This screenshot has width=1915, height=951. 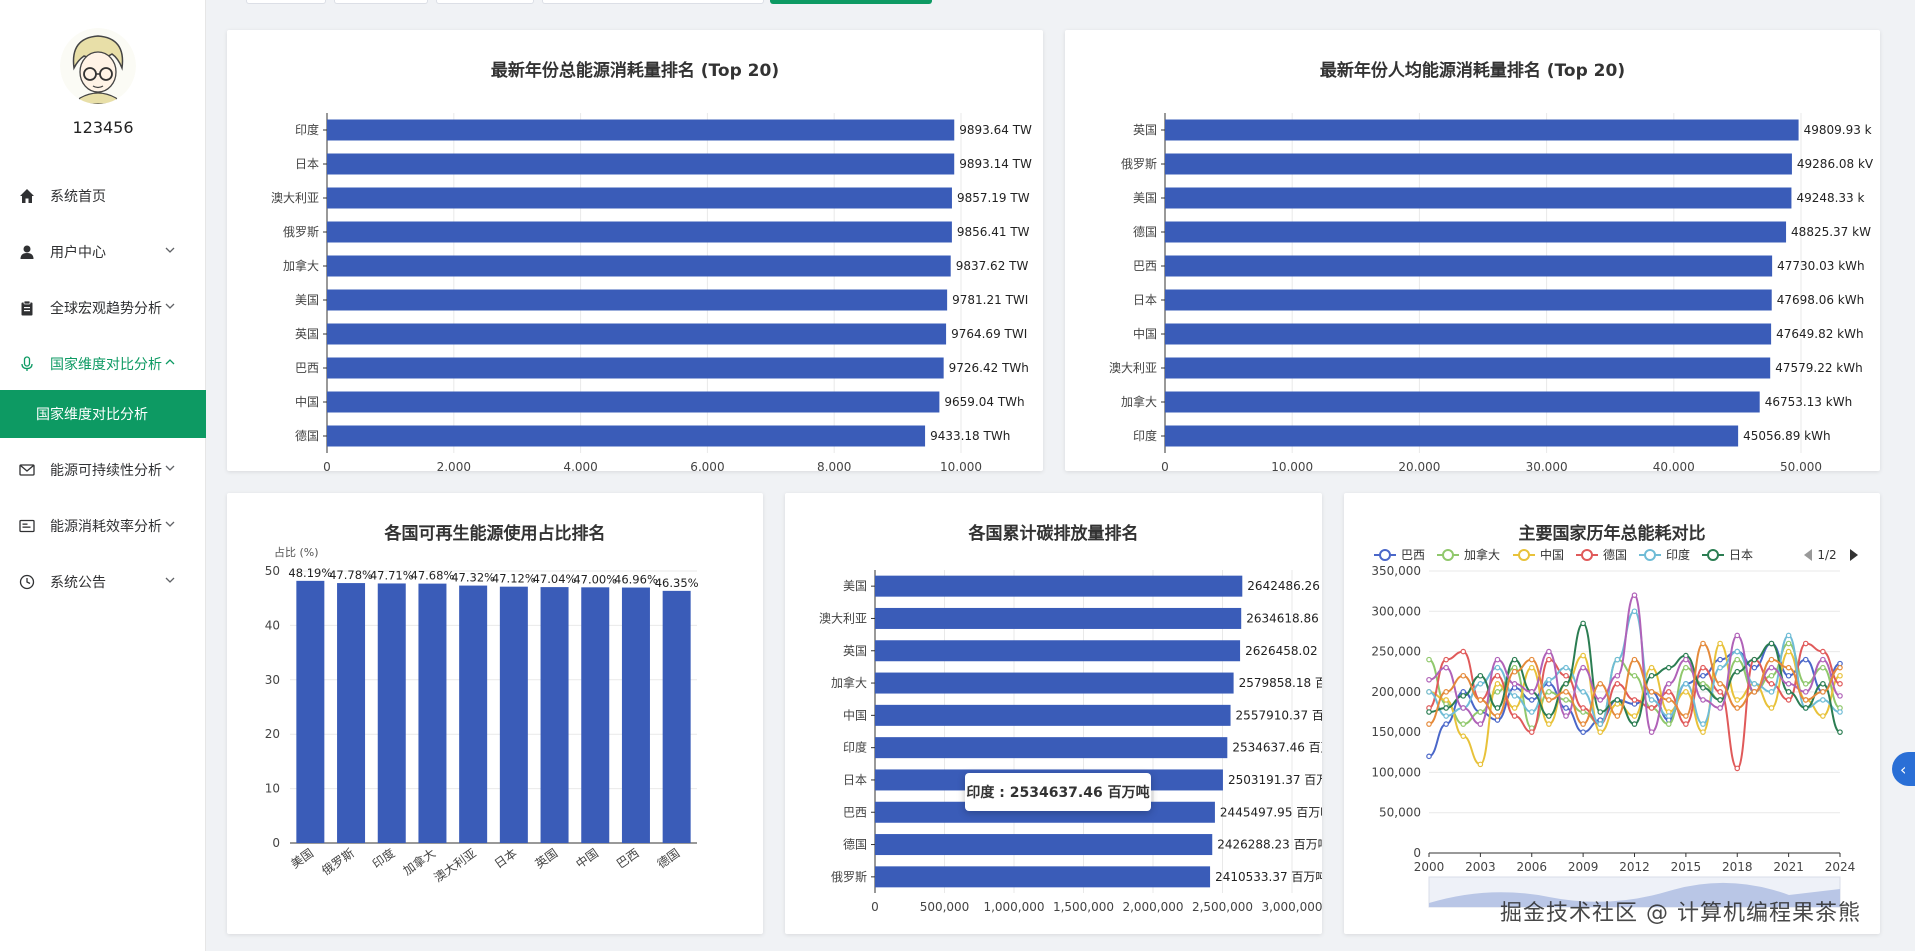 What do you see at coordinates (1686, 867) in the screenshot?
I see `x-tick-label: 2015` at bounding box center [1686, 867].